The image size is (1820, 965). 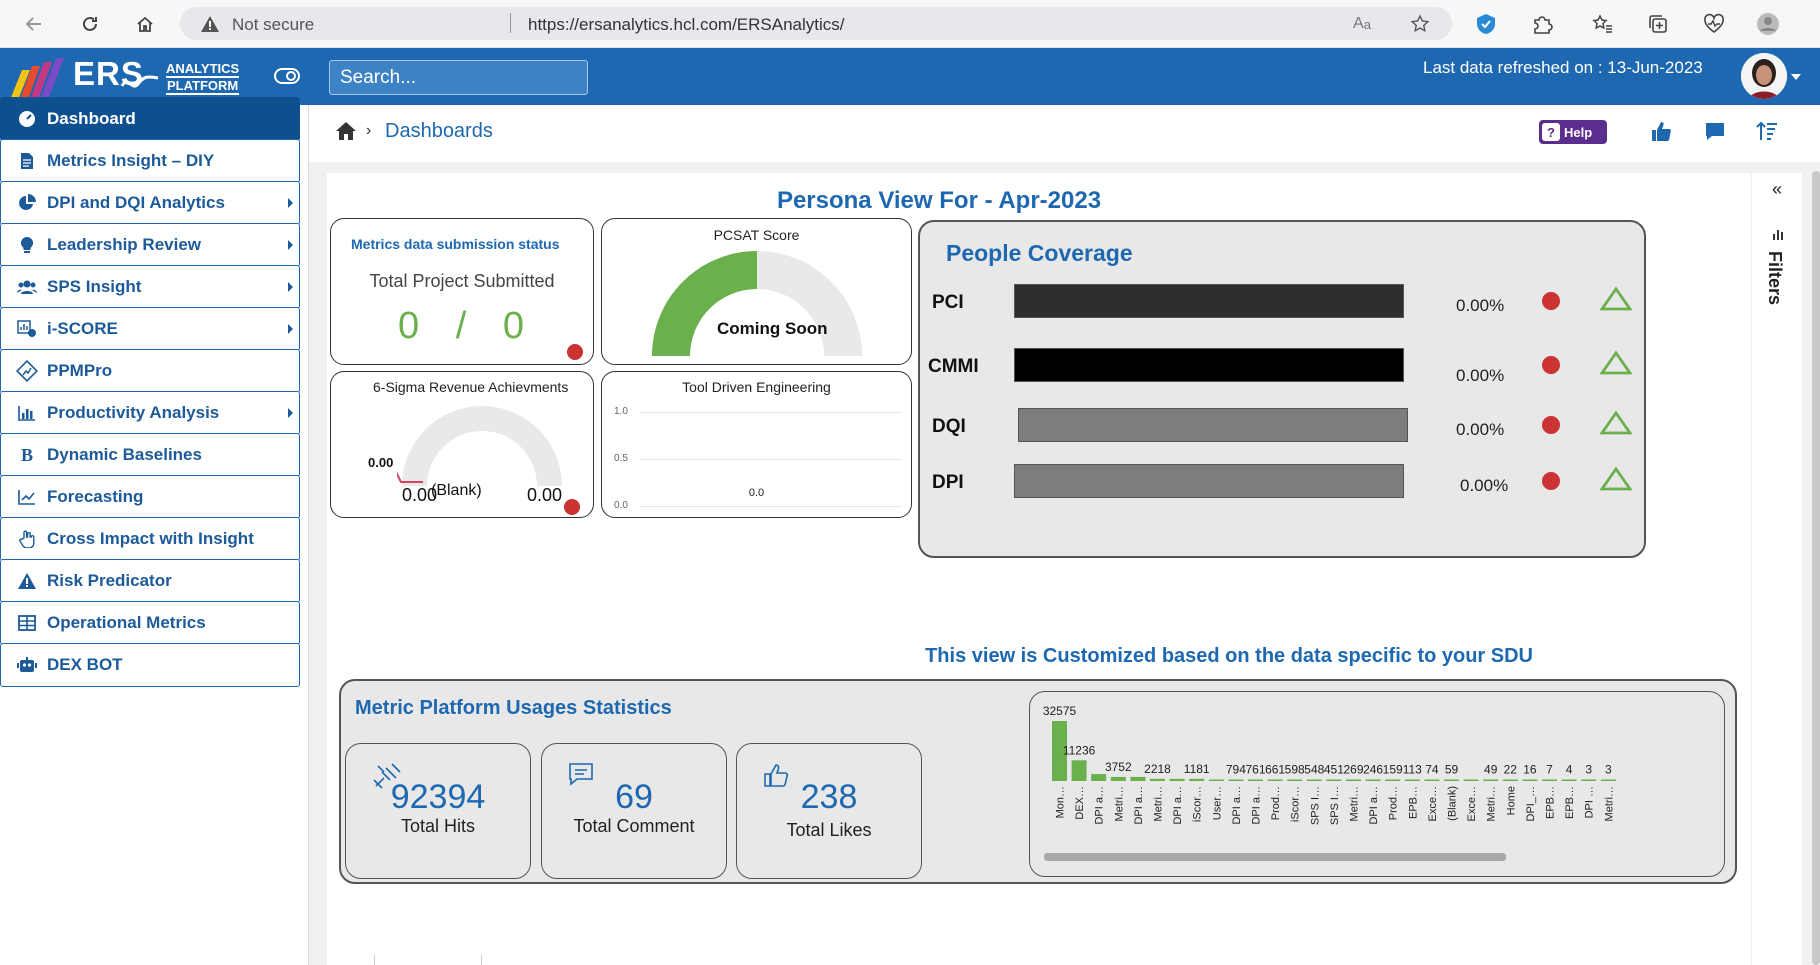 I want to click on sidebar-item-label: Cross Impact with Insight, so click(x=150, y=538).